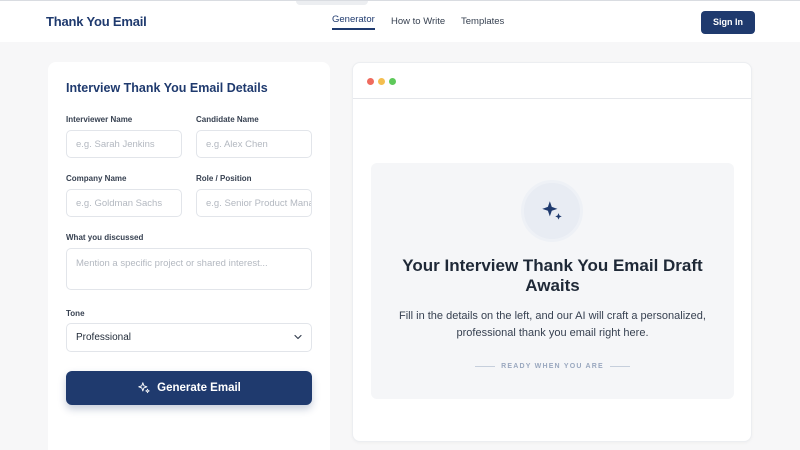 This screenshot has width=800, height=450. Describe the element at coordinates (99, 119) in the screenshot. I see `interviewer-name-label: Interviewer Name` at that location.